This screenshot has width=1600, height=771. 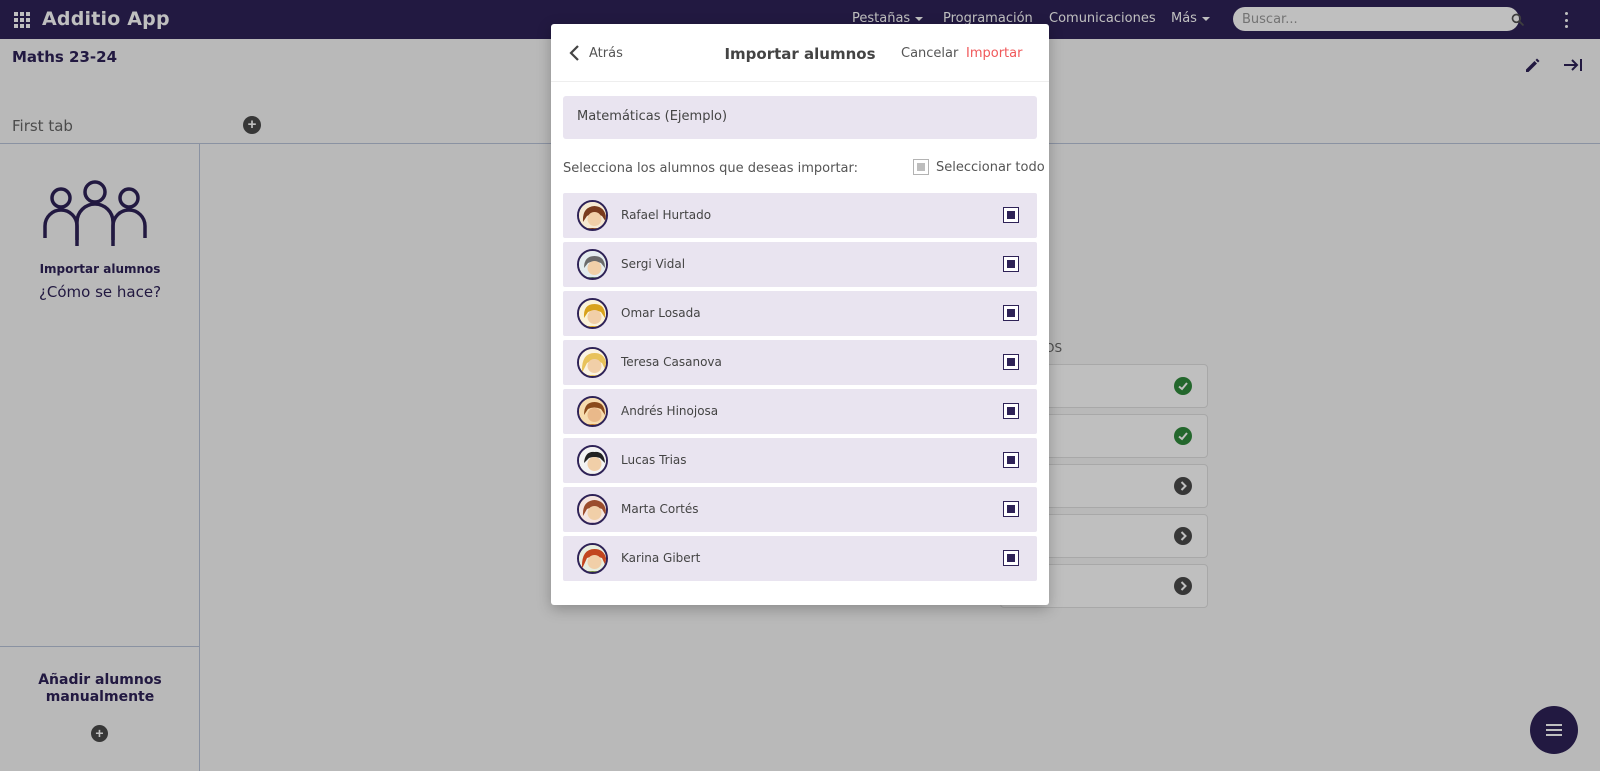 What do you see at coordinates (990, 167) in the screenshot?
I see `select-all-label: Seleccionar todo` at bounding box center [990, 167].